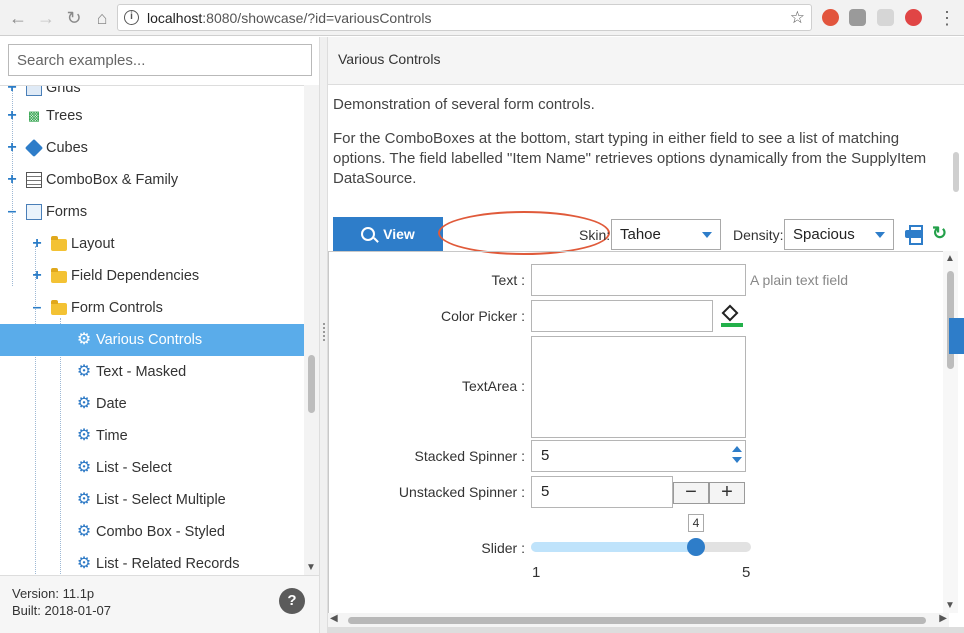 The height and width of the screenshot is (633, 964). Describe the element at coordinates (950, 432) in the screenshot. I see `form-scrollbar: ▲ ▼` at that location.